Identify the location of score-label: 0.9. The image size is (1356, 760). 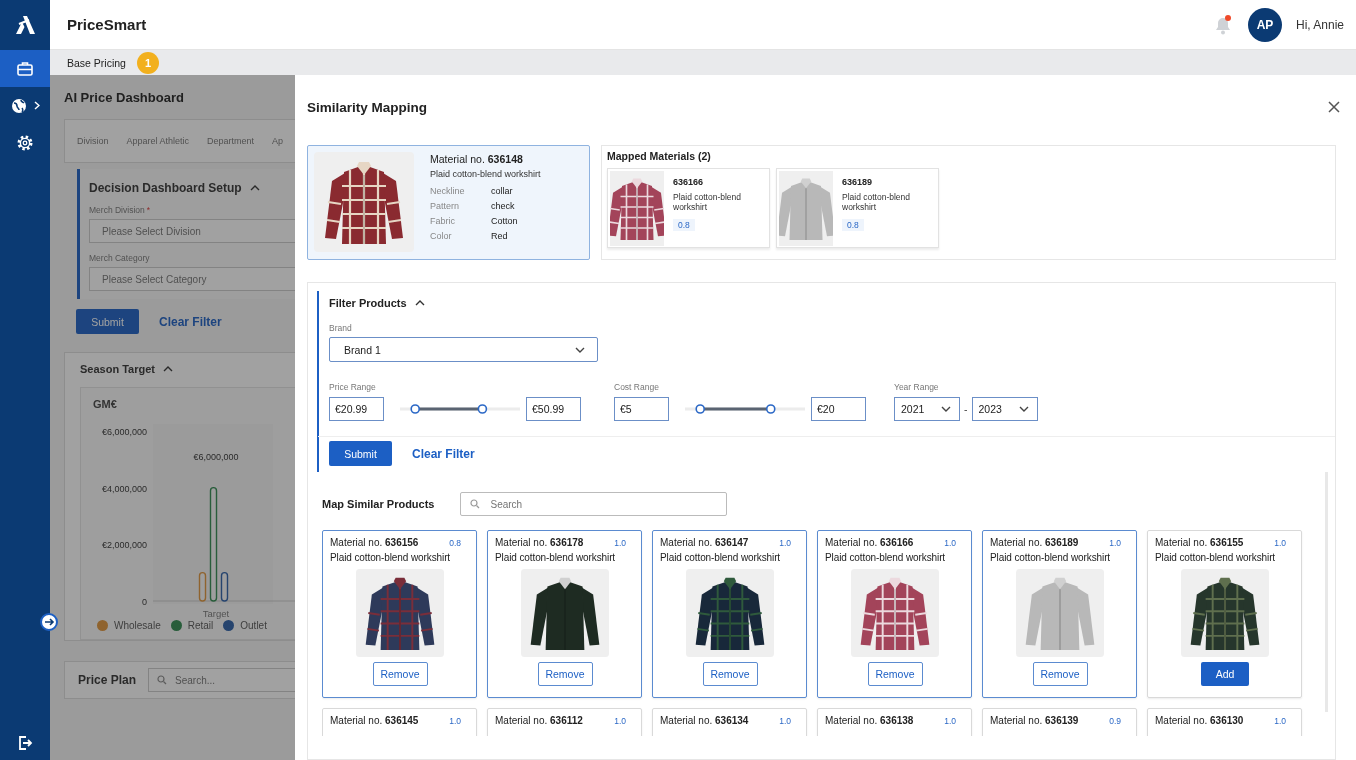
(1115, 720).